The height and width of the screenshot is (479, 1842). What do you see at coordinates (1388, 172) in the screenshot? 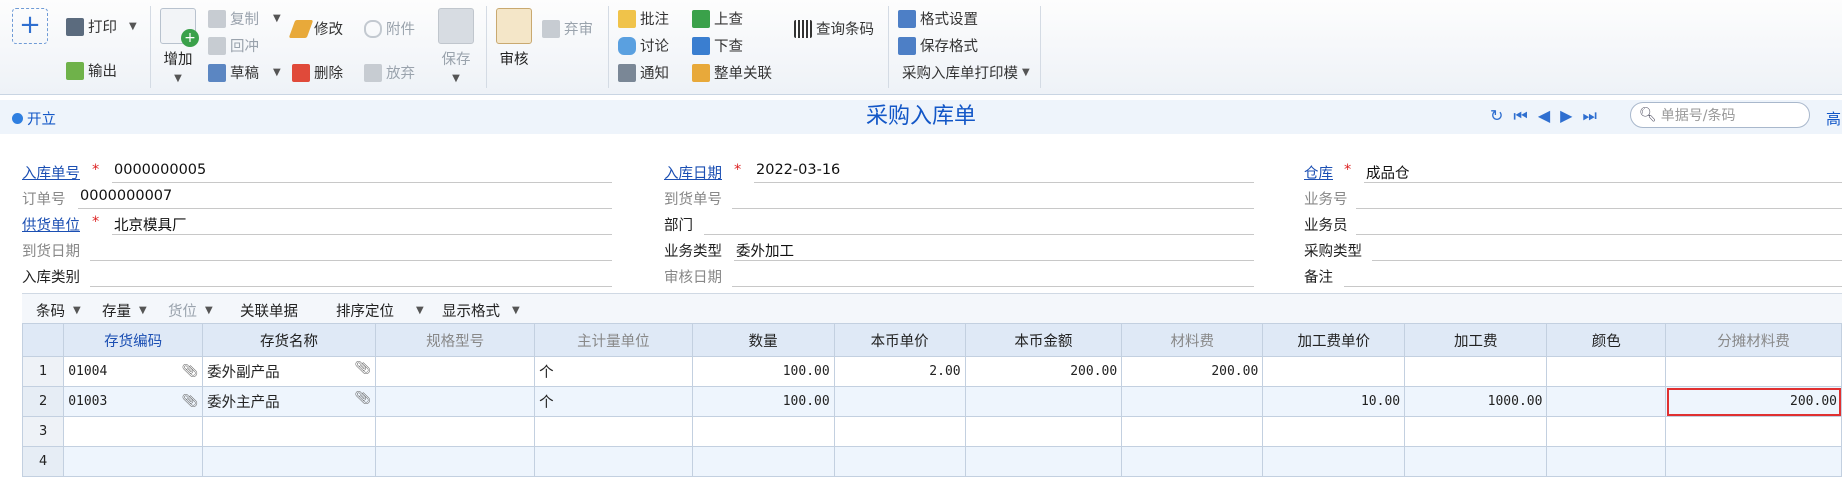
I see `warehouse-field: 成品仓` at bounding box center [1388, 172].